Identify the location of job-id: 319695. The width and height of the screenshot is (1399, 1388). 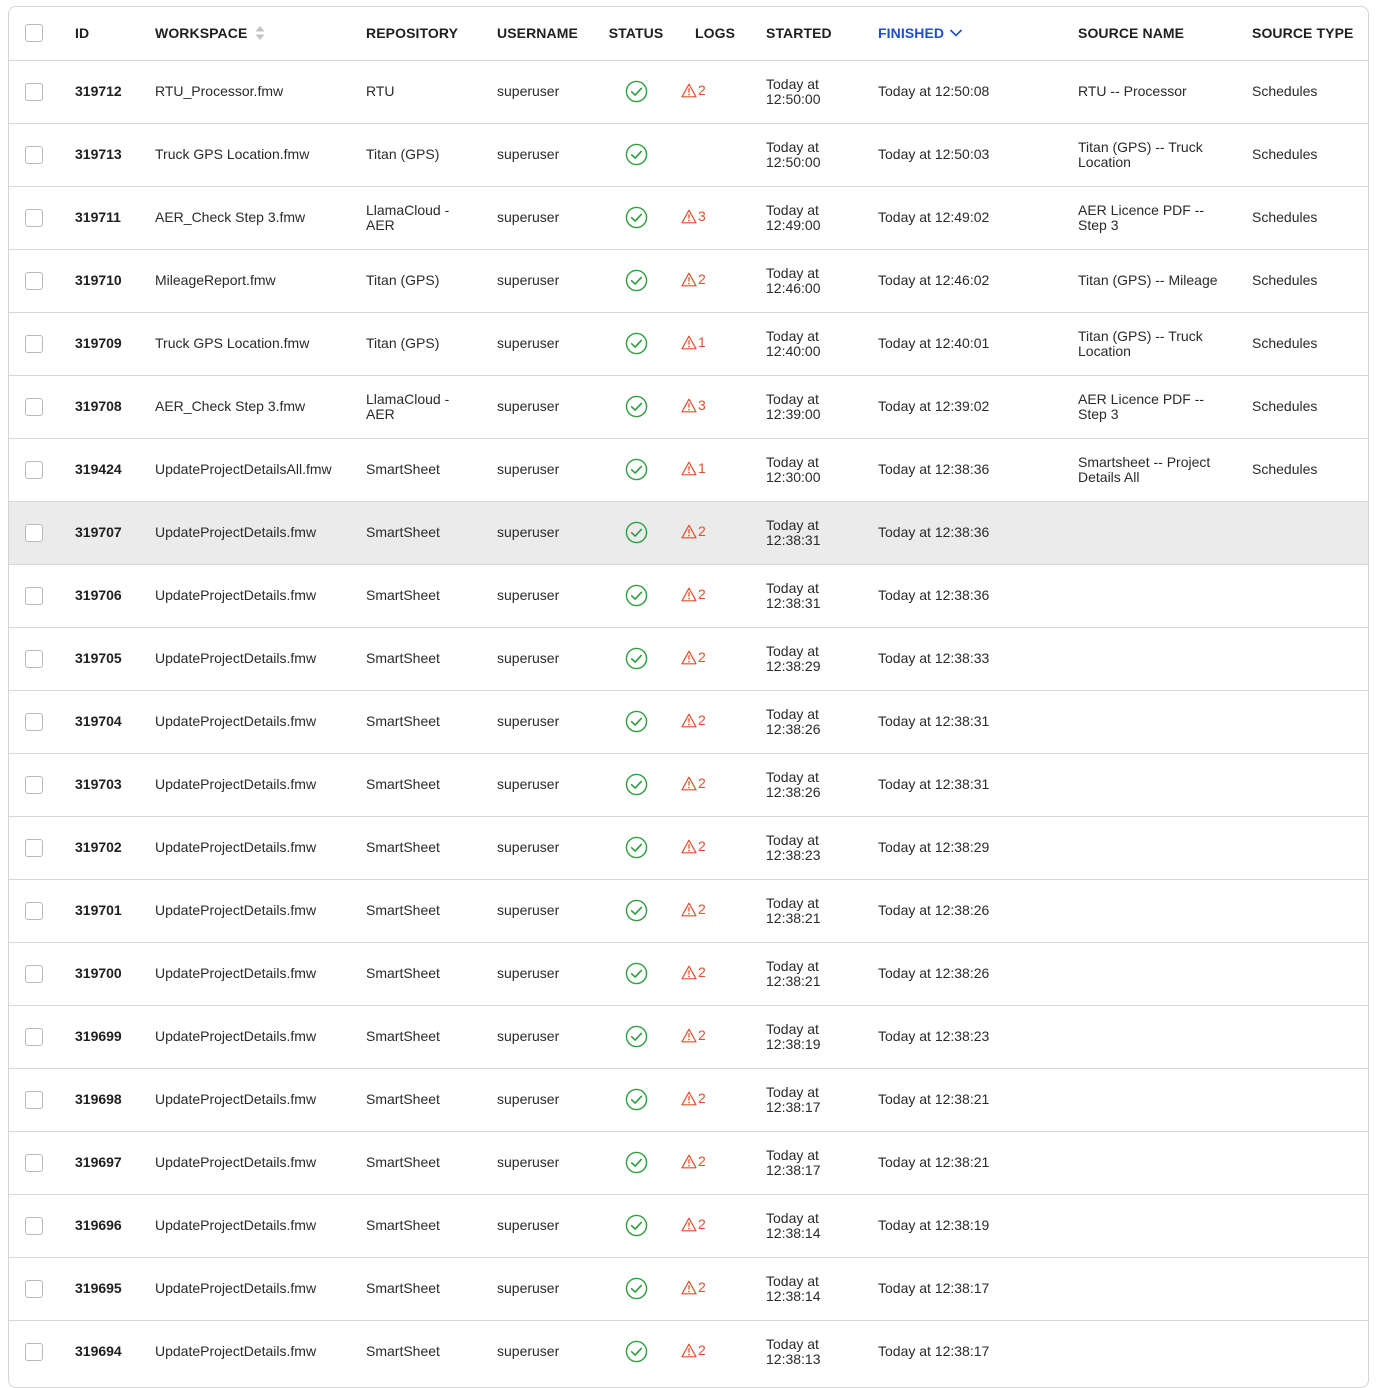
(99, 1288).